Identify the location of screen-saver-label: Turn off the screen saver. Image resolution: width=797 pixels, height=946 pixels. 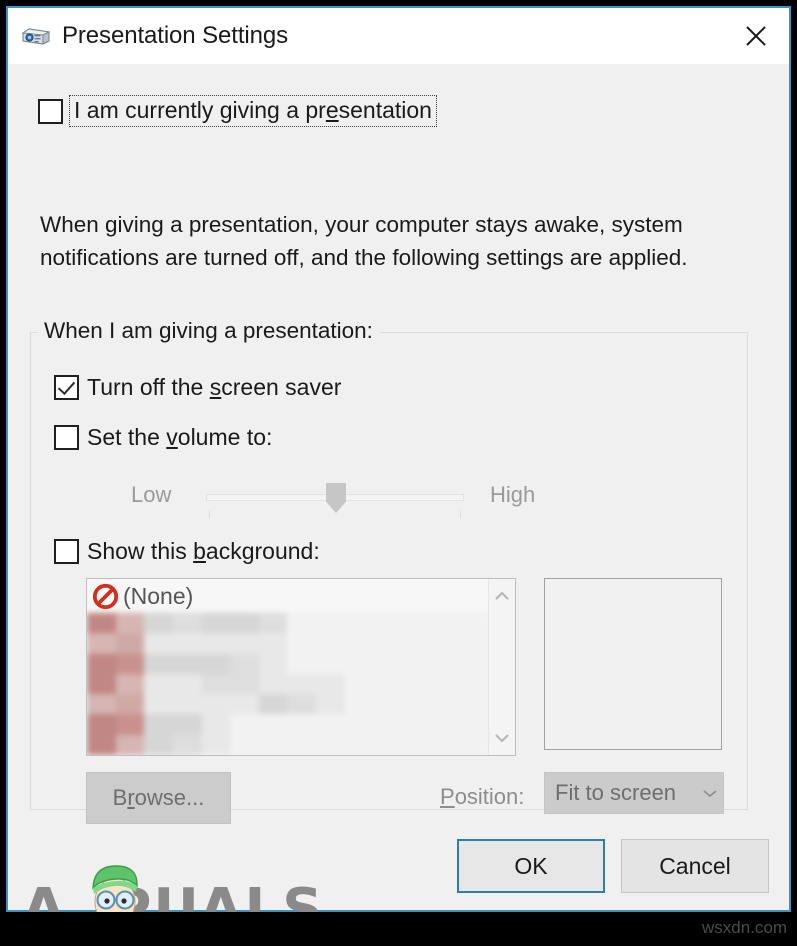
(214, 387).